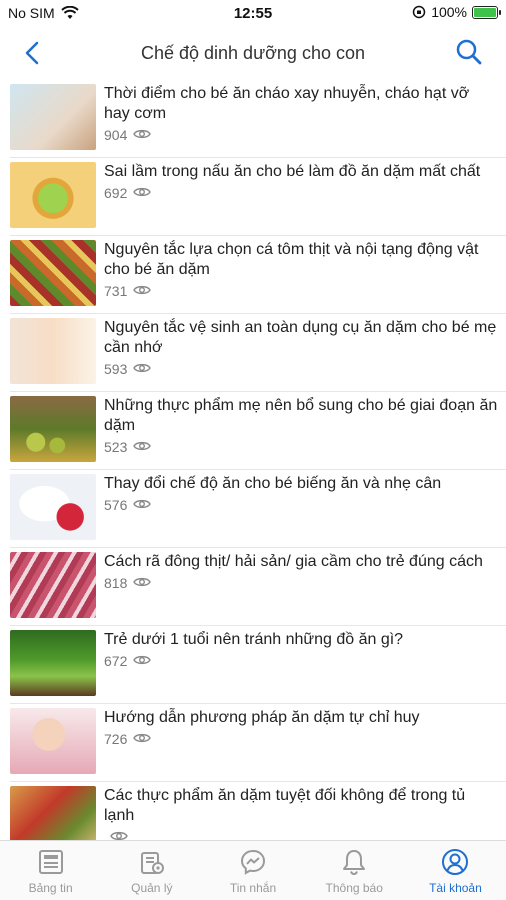 This screenshot has width=506, height=900. Describe the element at coordinates (301, 834) in the screenshot. I see `article-meta` at that location.